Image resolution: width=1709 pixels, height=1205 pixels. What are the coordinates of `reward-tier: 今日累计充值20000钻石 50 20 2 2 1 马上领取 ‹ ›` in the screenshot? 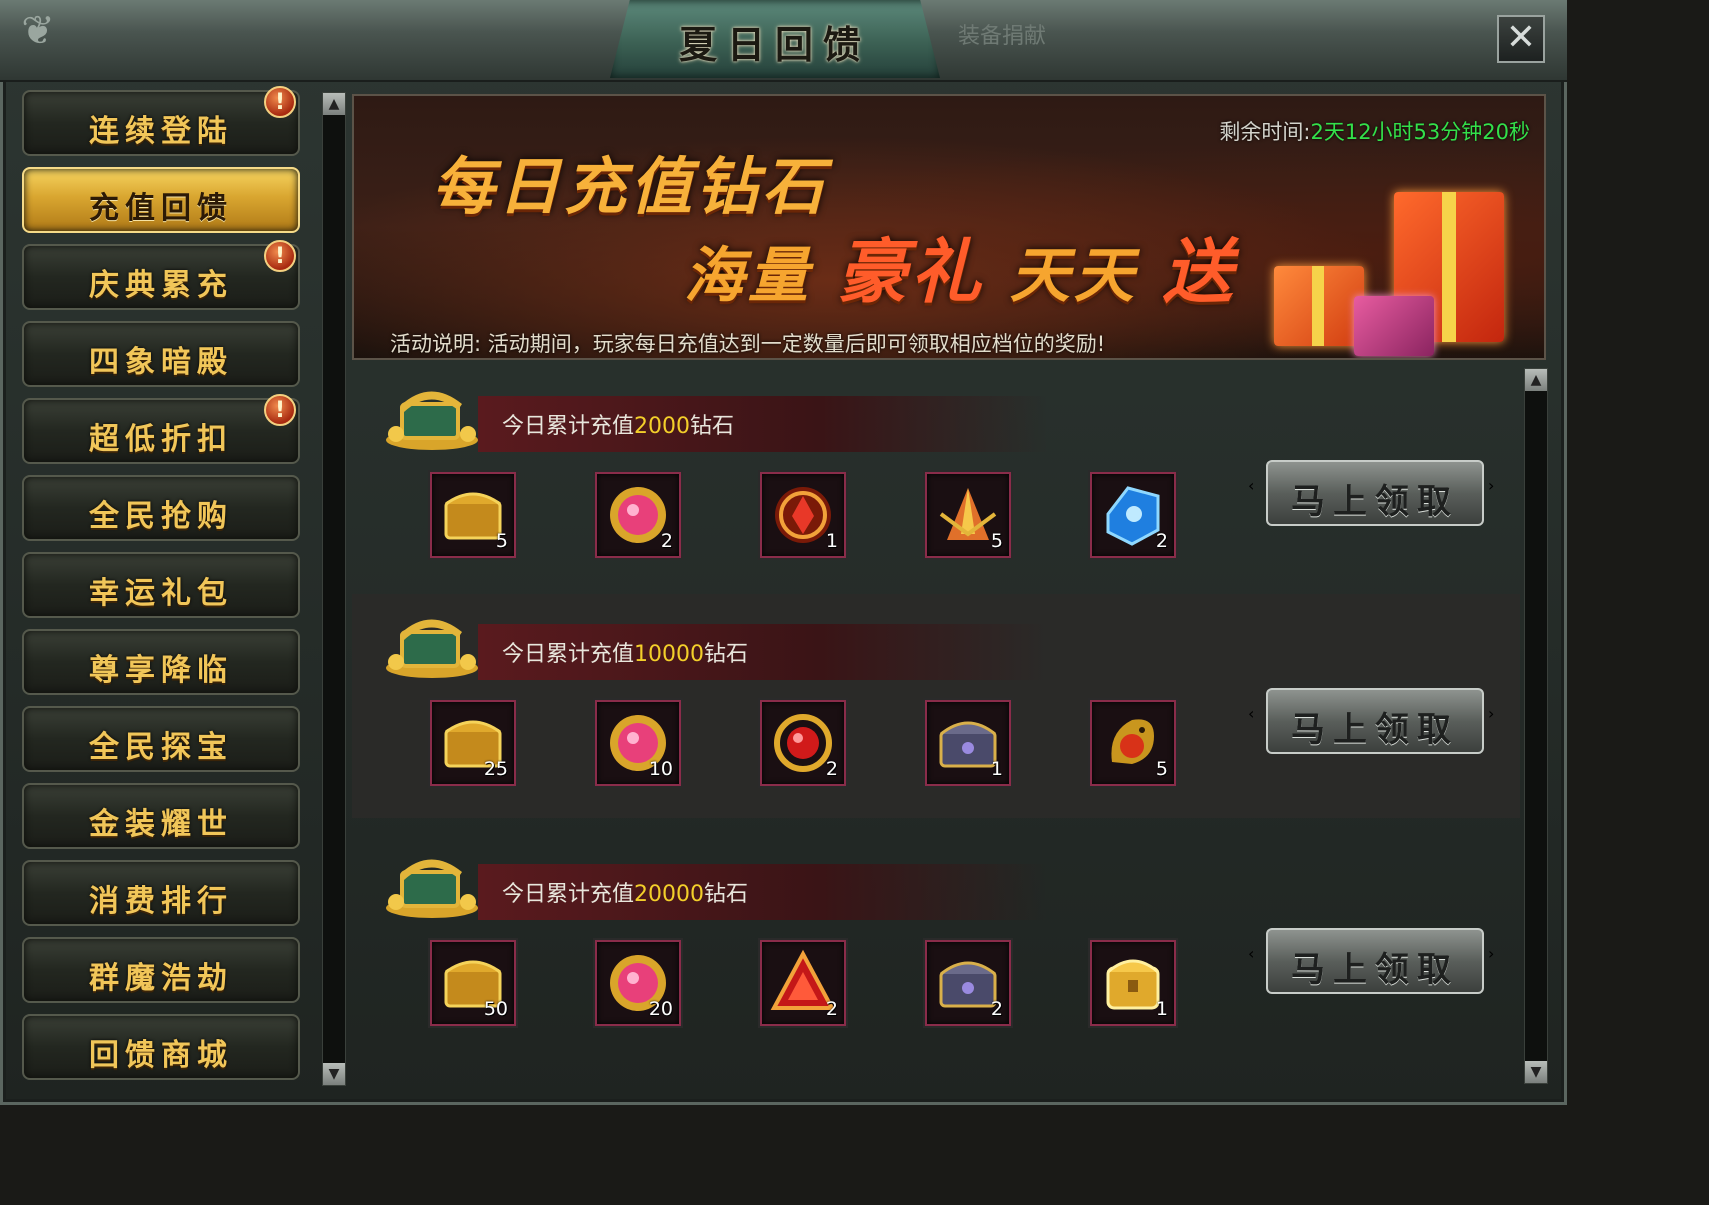 It's located at (936, 946).